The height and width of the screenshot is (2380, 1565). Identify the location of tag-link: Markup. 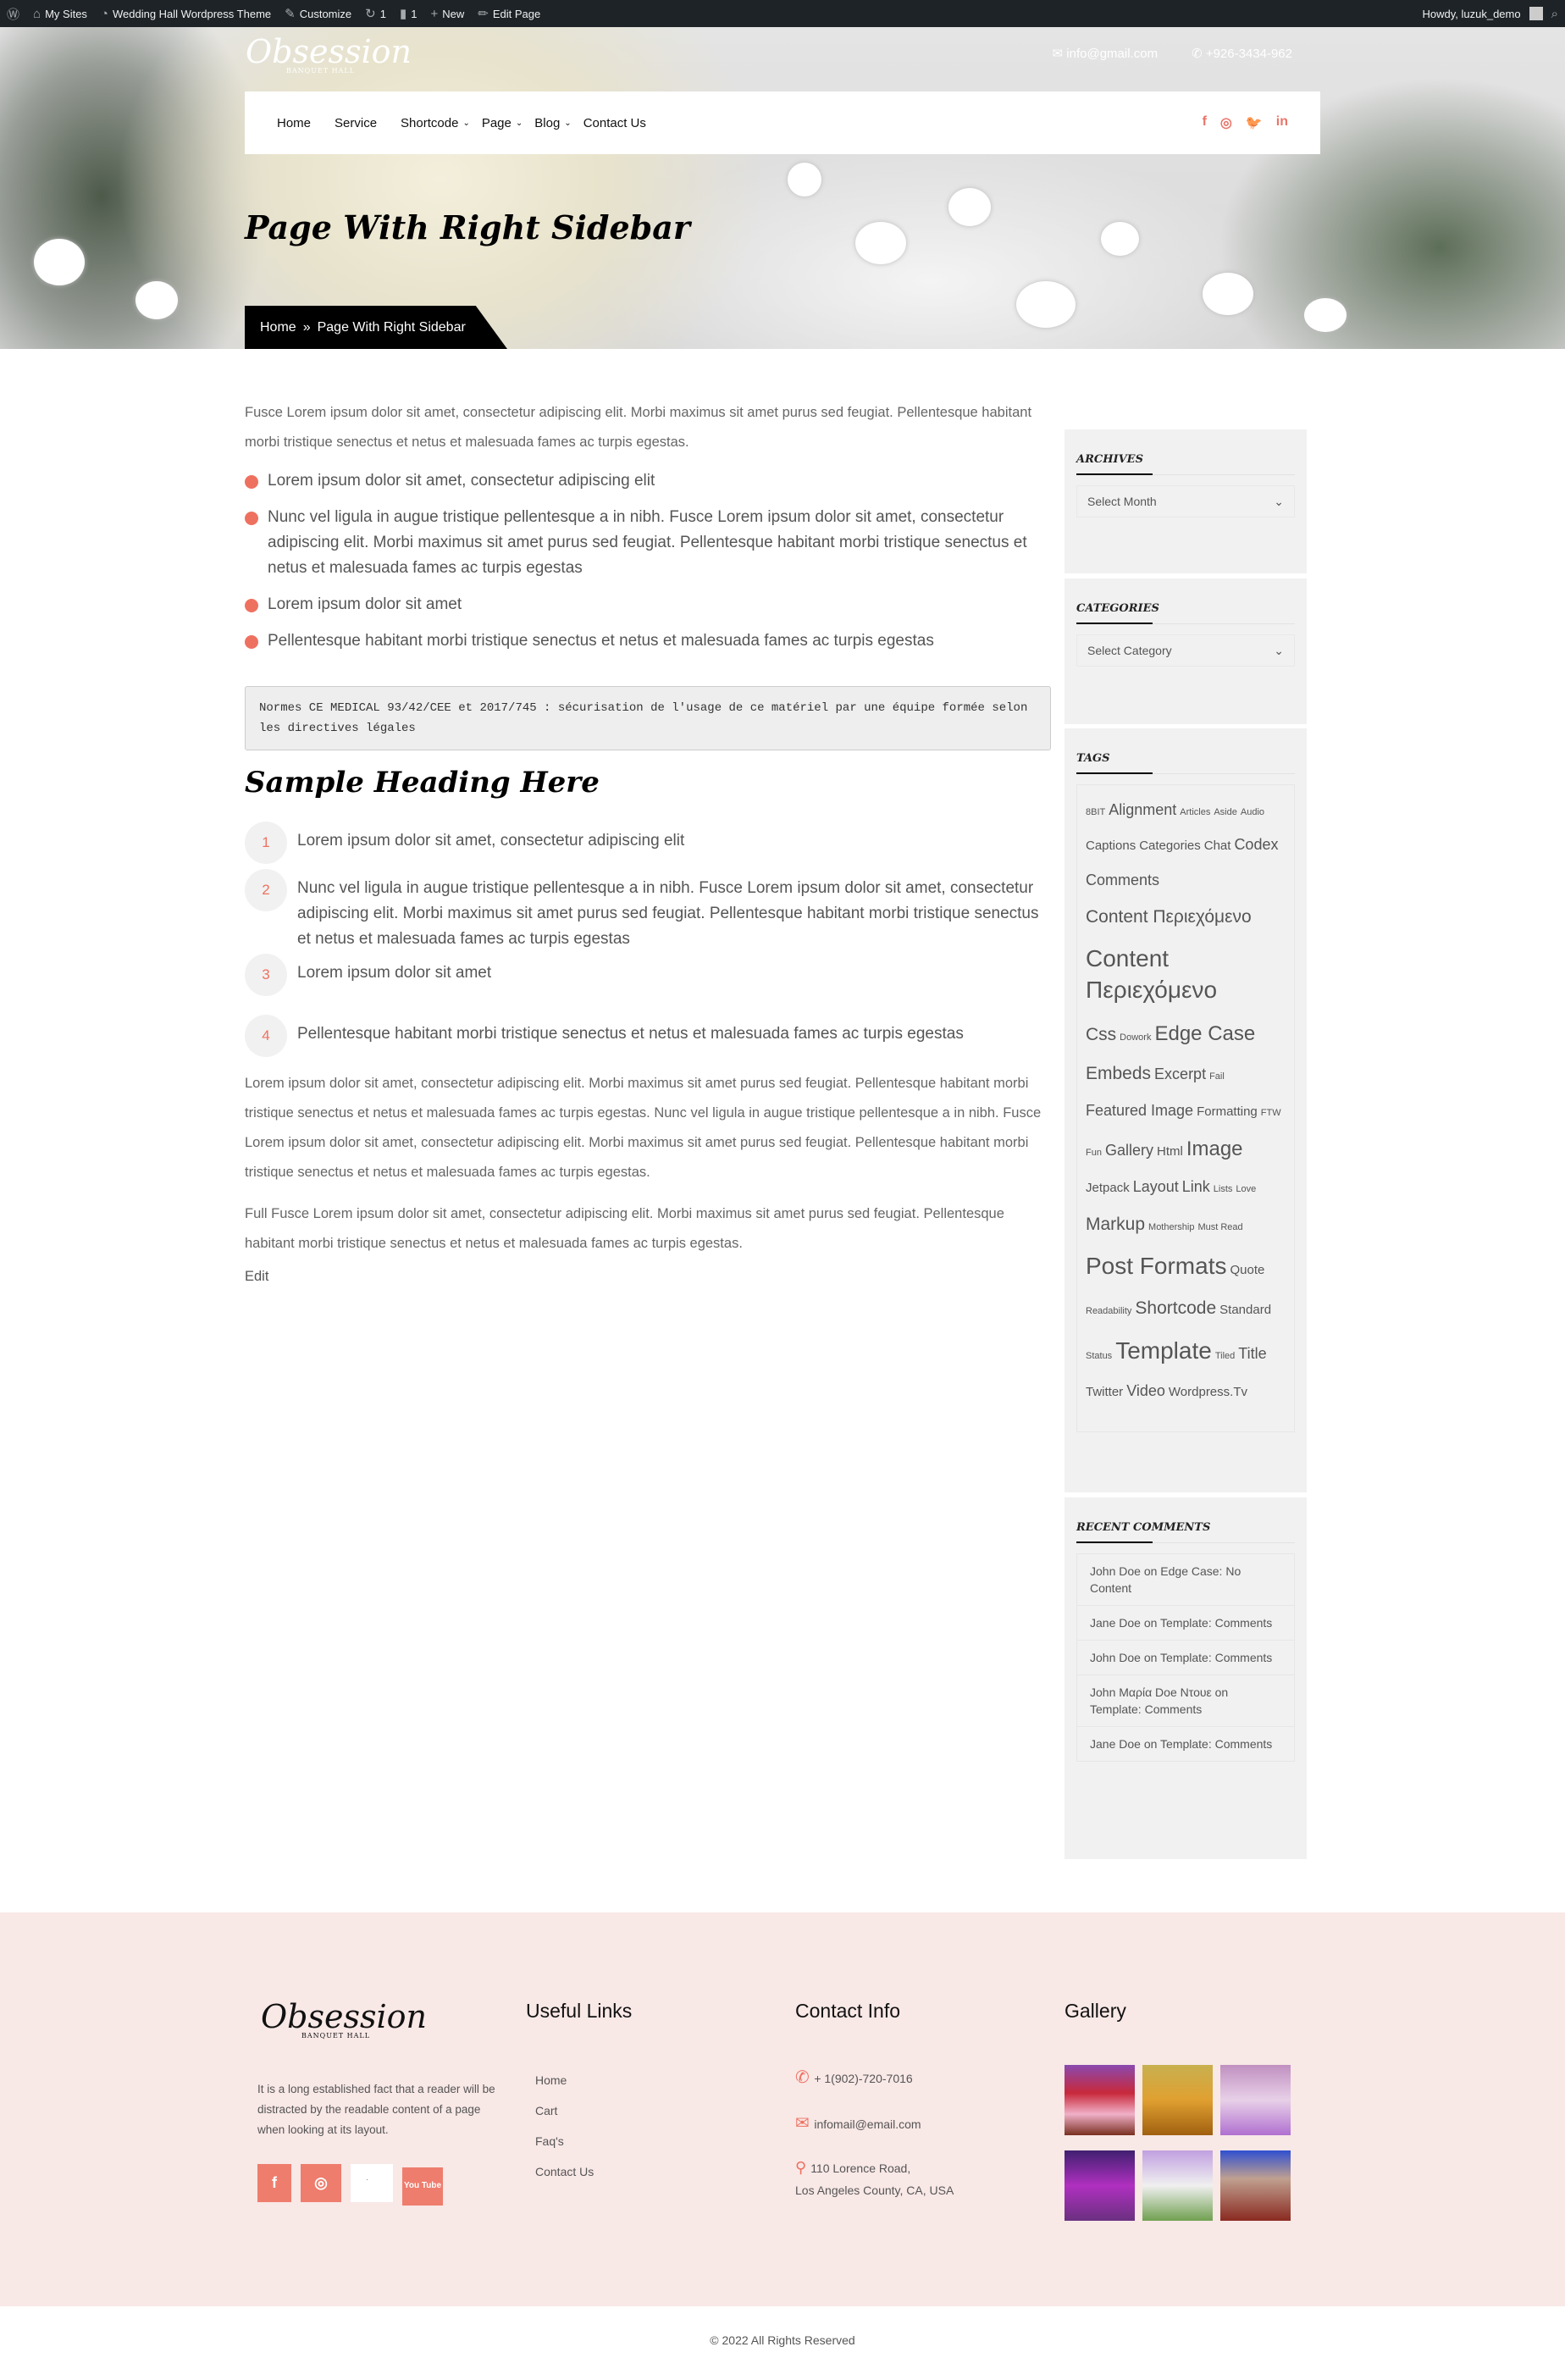
(1115, 1224).